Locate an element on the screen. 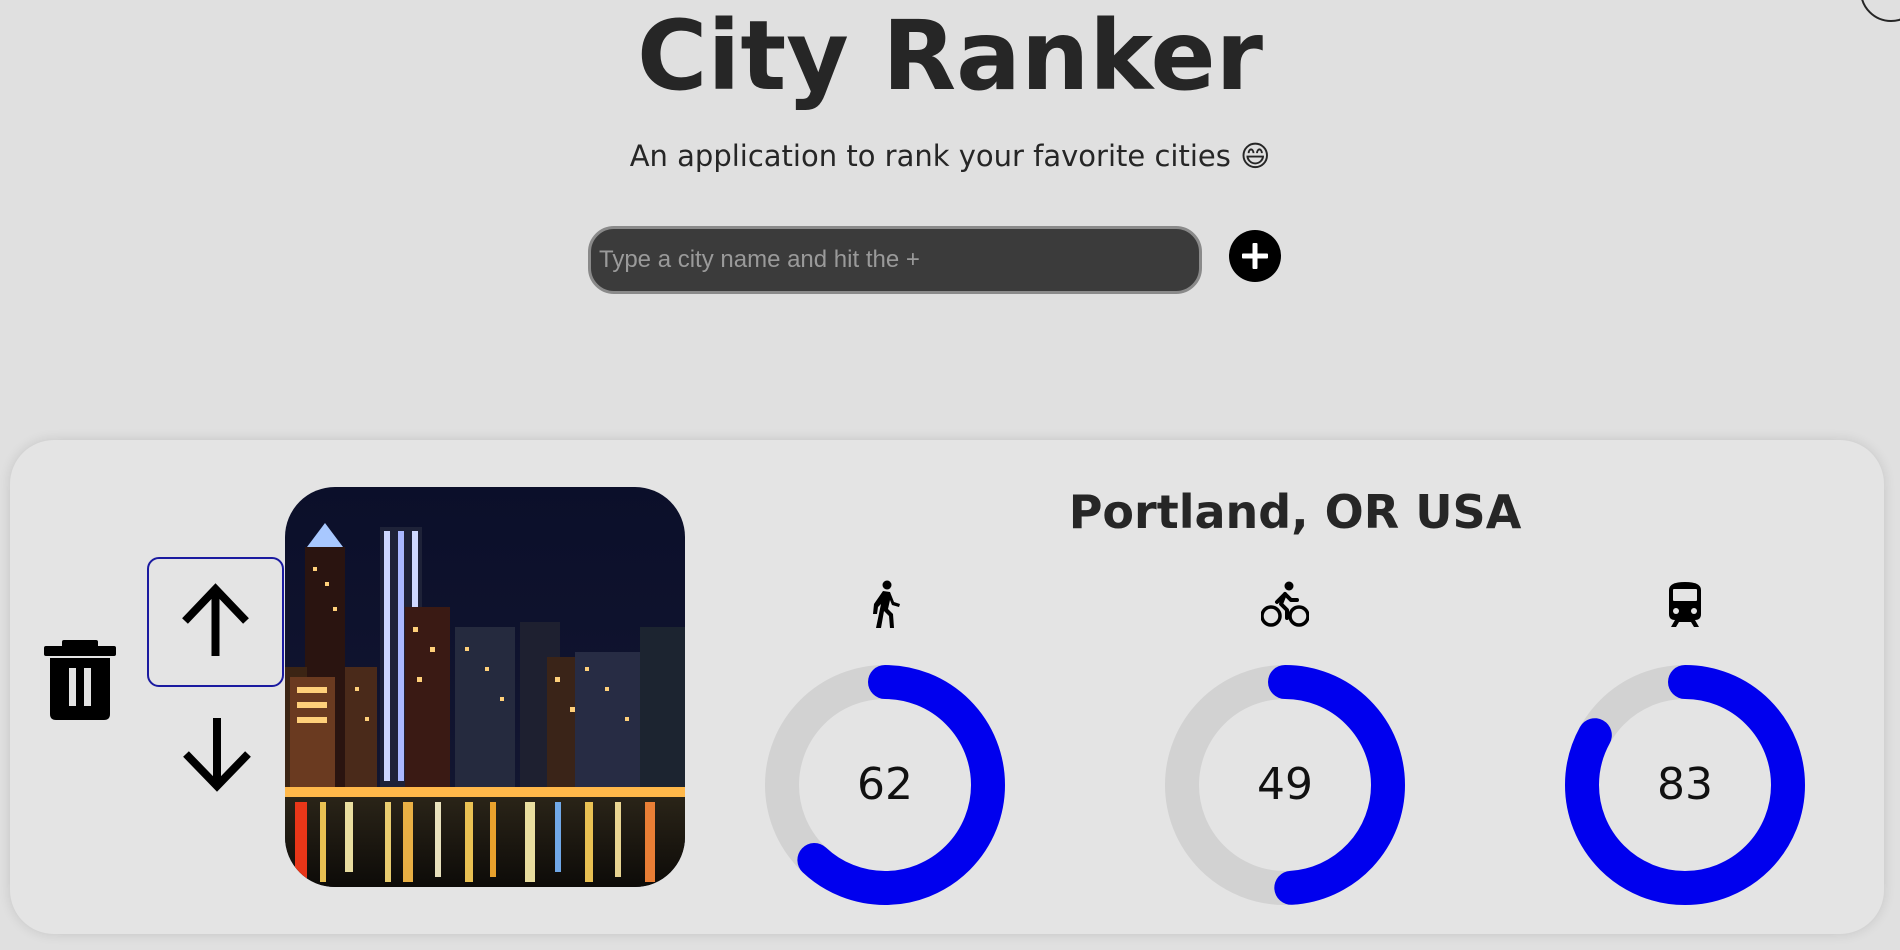  arrow-down-icon is located at coordinates (217, 755).